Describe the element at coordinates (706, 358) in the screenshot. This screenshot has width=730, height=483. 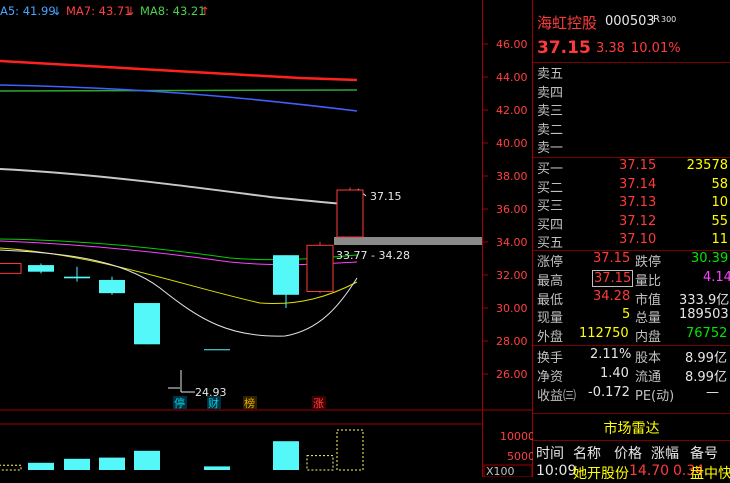
I see `equity-value: 8.99亿` at that location.